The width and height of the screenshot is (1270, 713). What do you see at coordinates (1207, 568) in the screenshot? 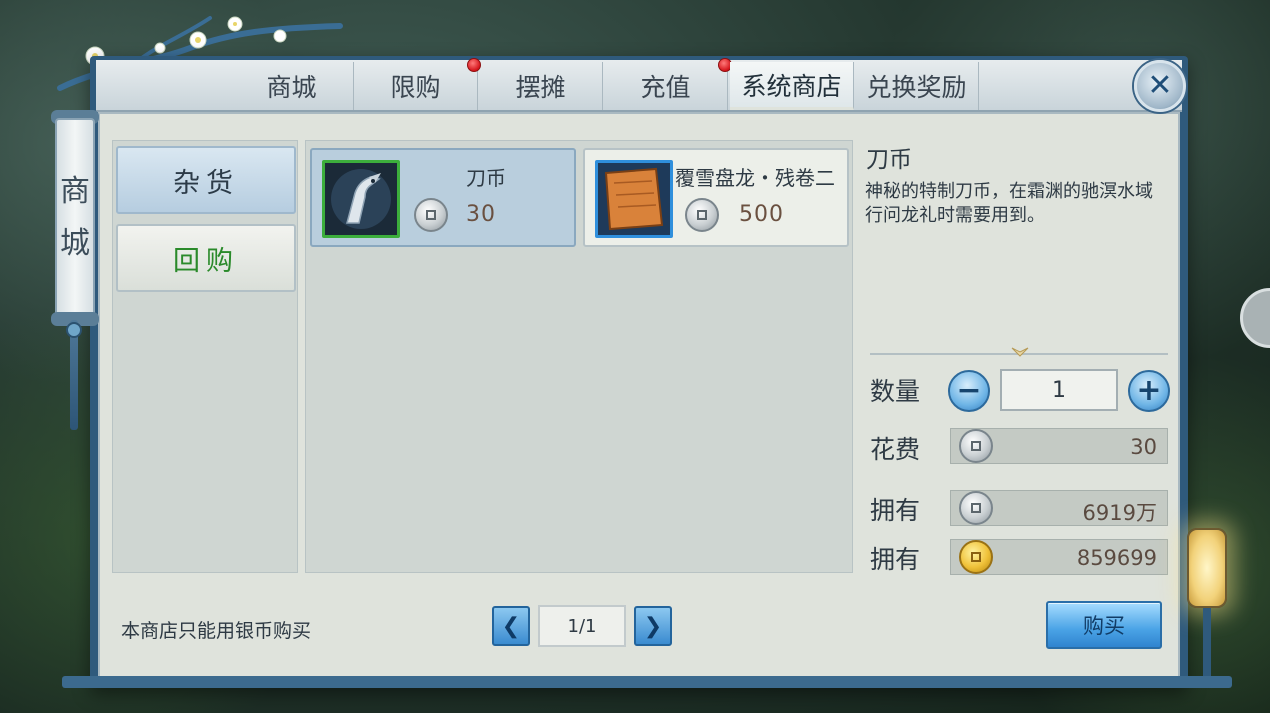
I see `lantern-decoration` at bounding box center [1207, 568].